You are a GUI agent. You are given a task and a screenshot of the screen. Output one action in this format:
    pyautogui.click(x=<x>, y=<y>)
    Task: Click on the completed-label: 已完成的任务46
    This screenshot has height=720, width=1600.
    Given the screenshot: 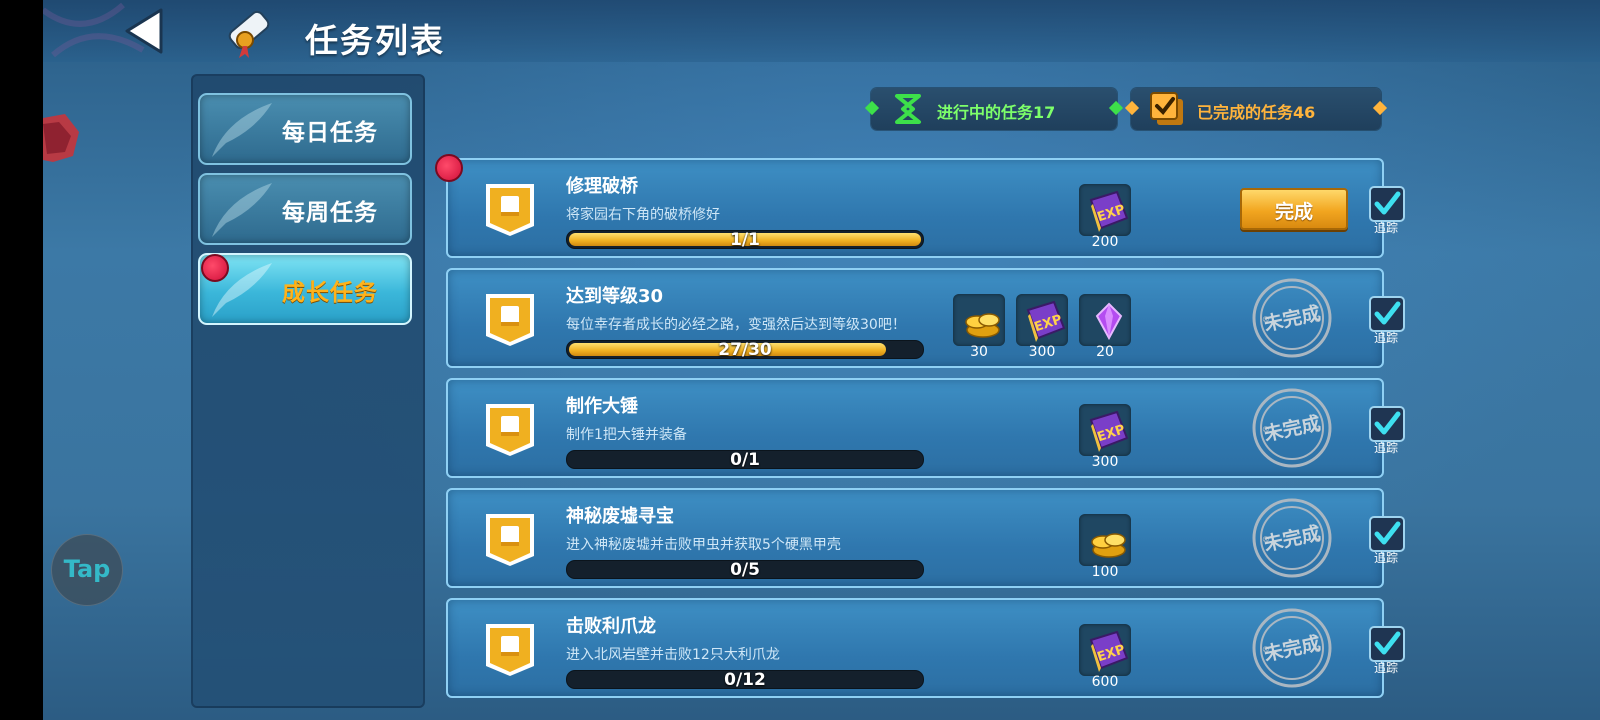 What is the action you would take?
    pyautogui.click(x=1256, y=112)
    